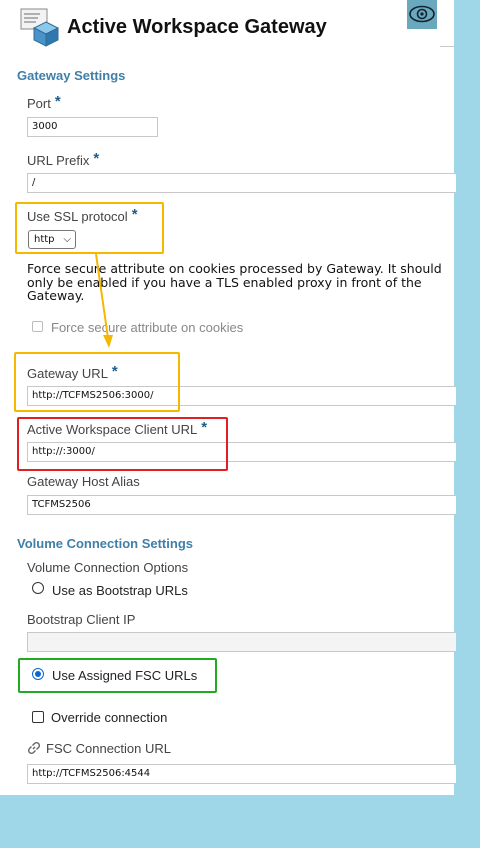 The width and height of the screenshot is (480, 848). I want to click on gateway-cube-icon, so click(40, 27).